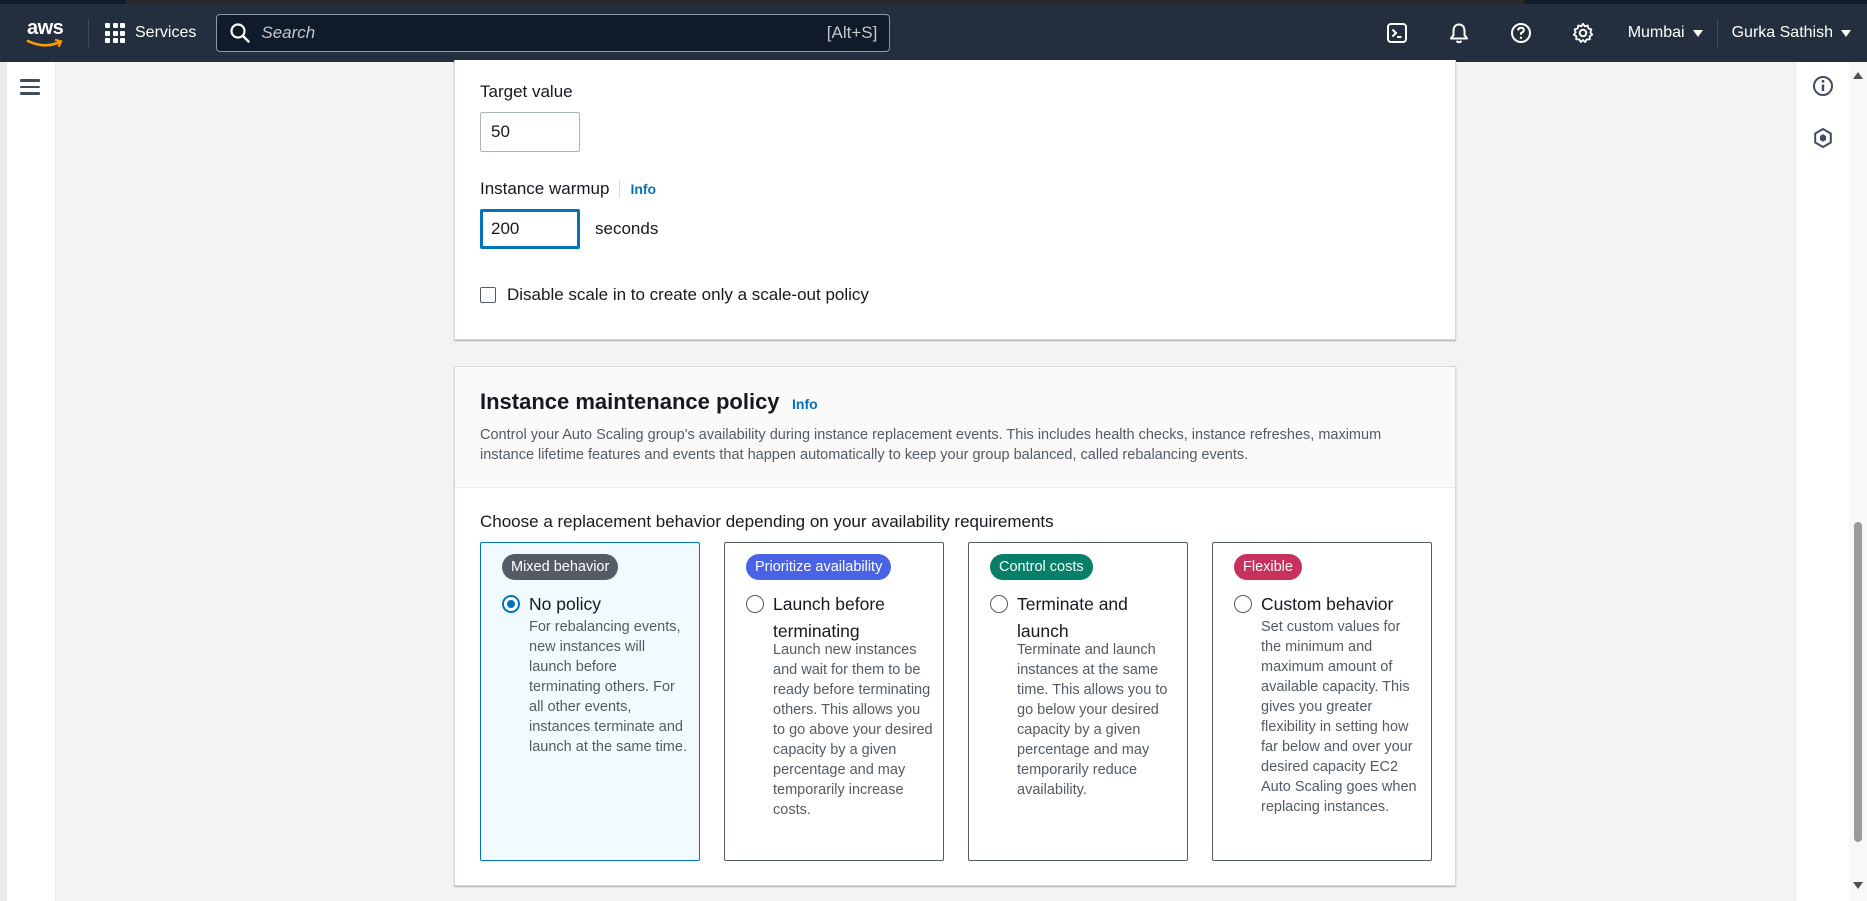 This screenshot has height=901, width=1867. I want to click on info-icon, so click(1823, 86).